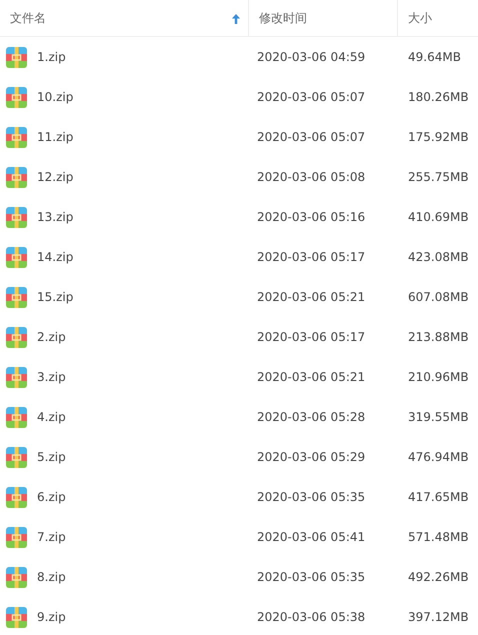 This screenshot has width=478, height=635. I want to click on file-size: 49.64MB, so click(434, 57).